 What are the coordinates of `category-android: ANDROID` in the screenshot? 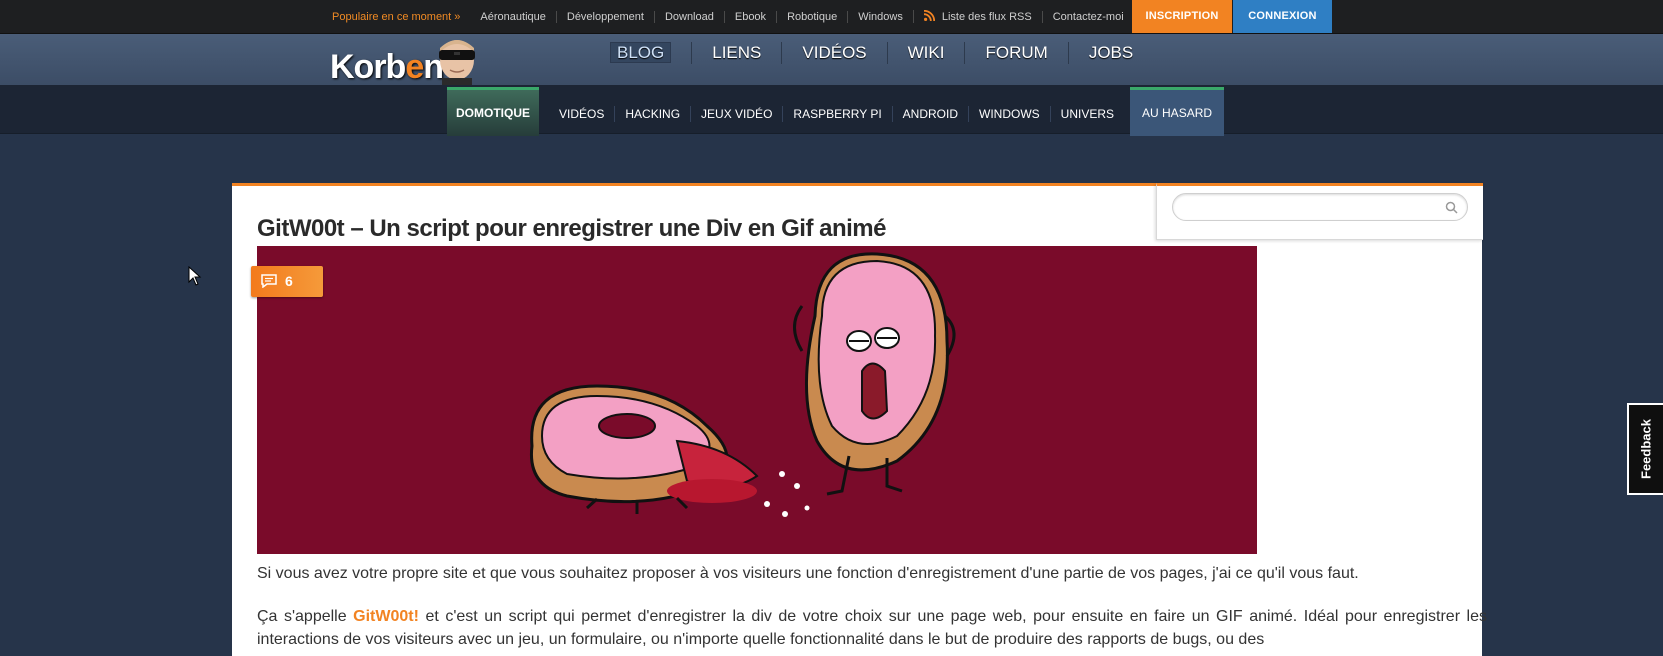 It's located at (929, 113).